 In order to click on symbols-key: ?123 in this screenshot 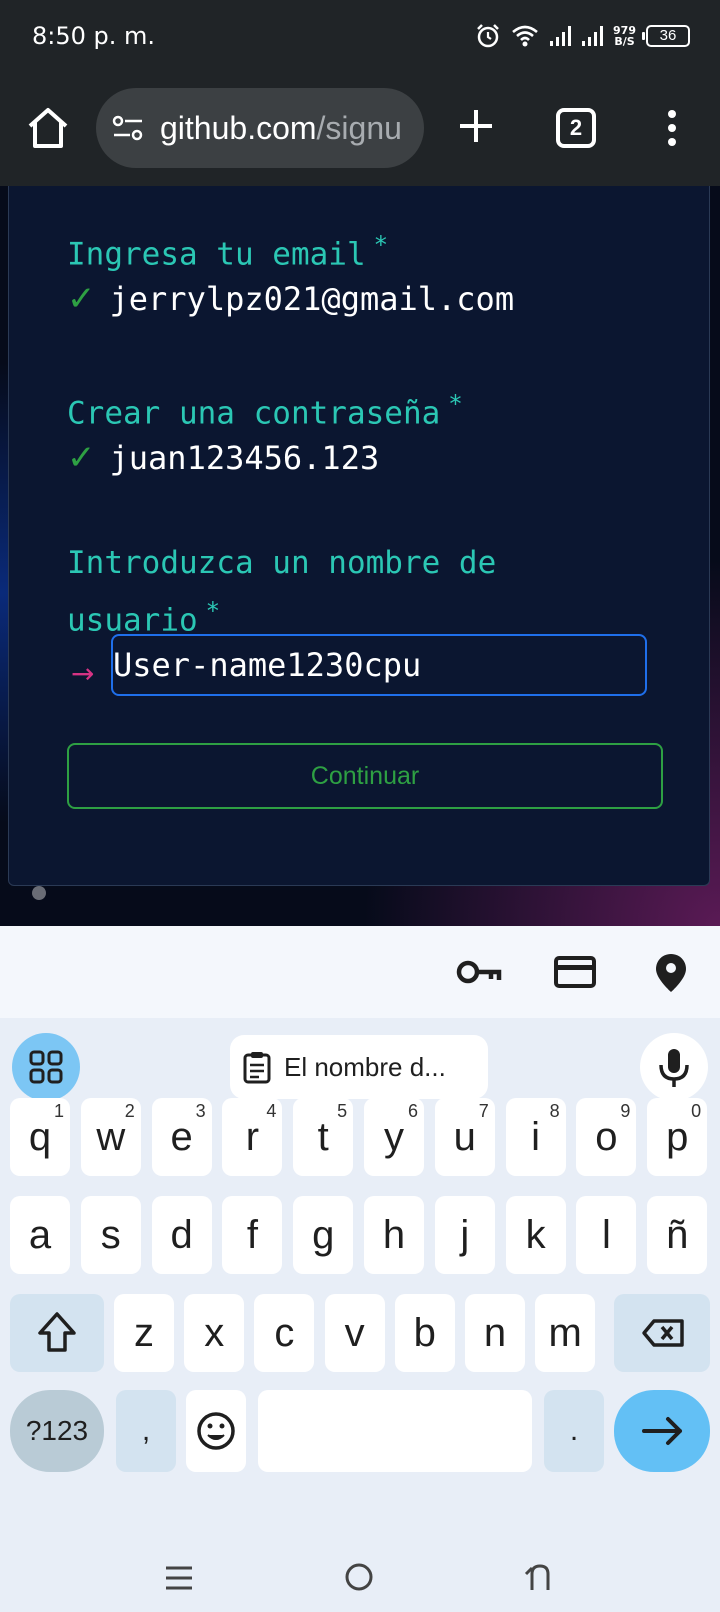, I will do `click(57, 1431)`.